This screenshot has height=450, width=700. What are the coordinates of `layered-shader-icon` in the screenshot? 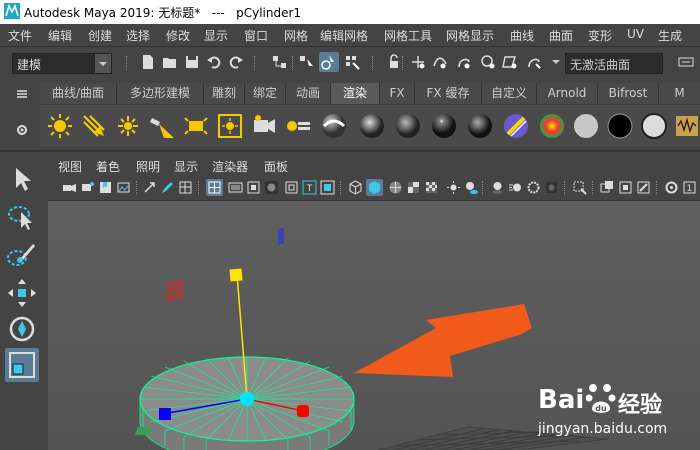 It's located at (516, 126).